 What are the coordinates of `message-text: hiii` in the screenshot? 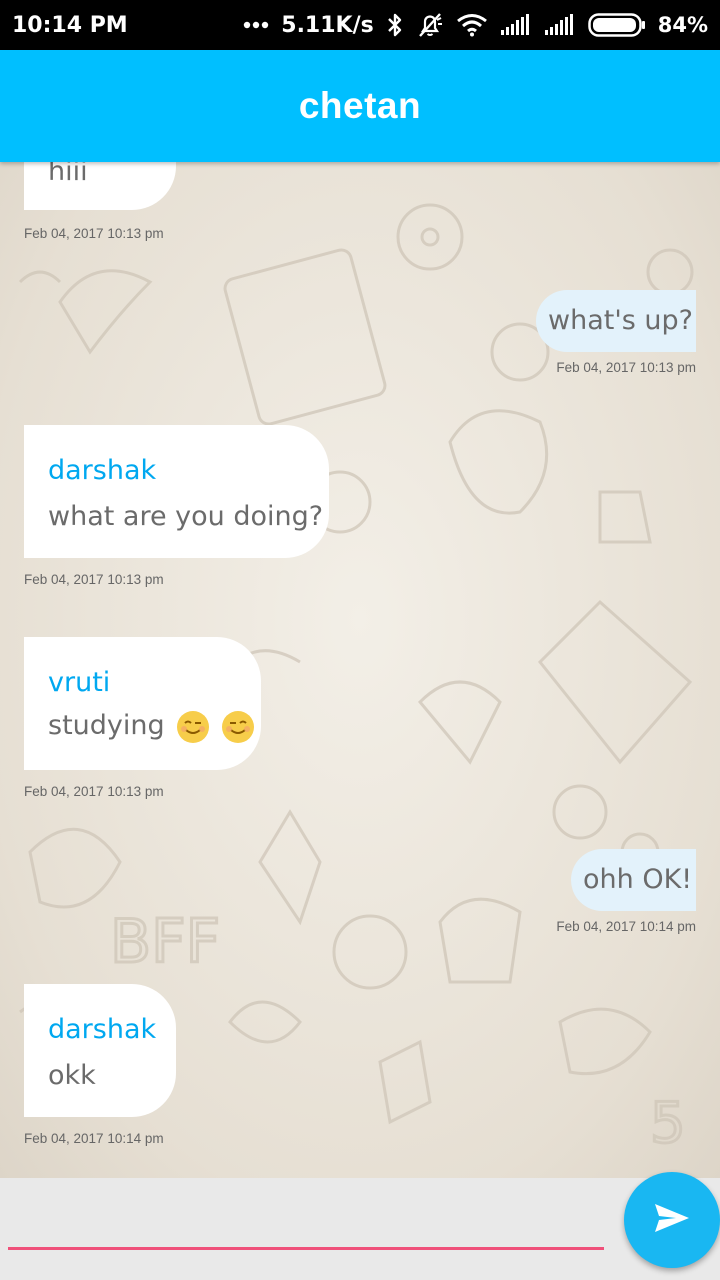 It's located at (68, 174).